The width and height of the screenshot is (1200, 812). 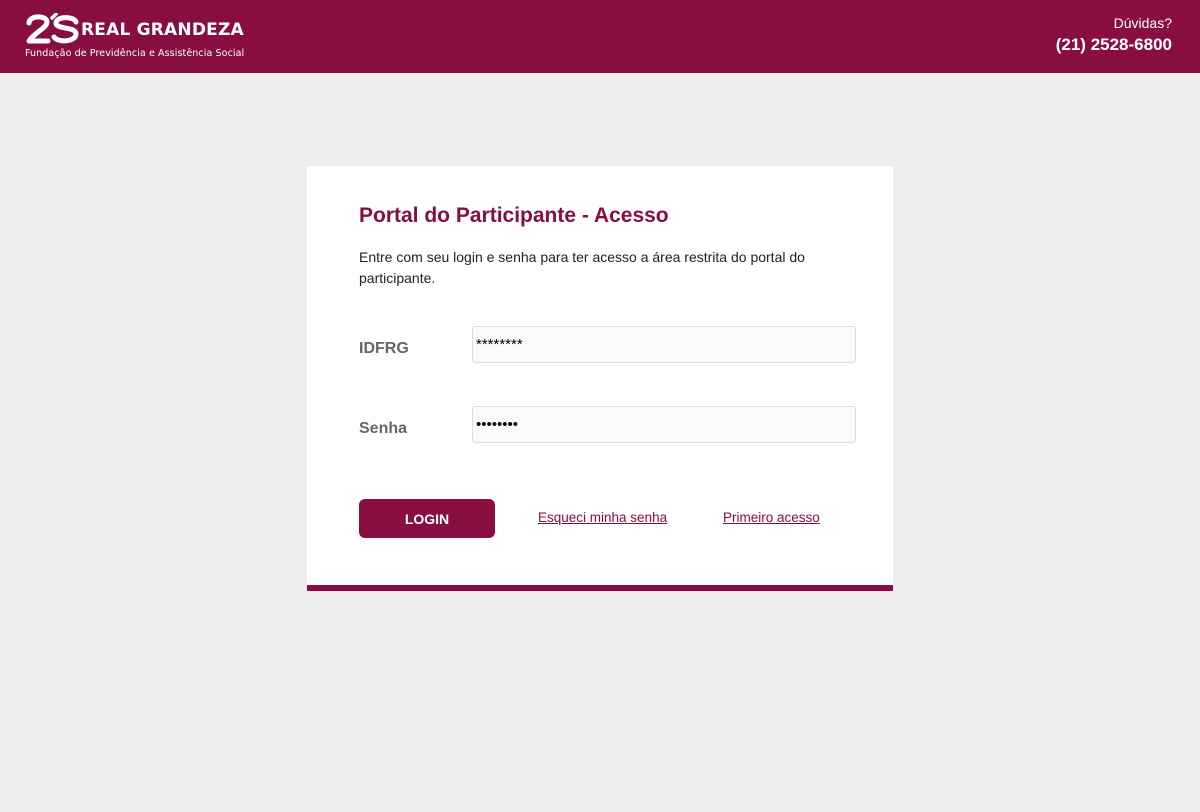 I want to click on id-label: IDFRG, so click(x=384, y=348).